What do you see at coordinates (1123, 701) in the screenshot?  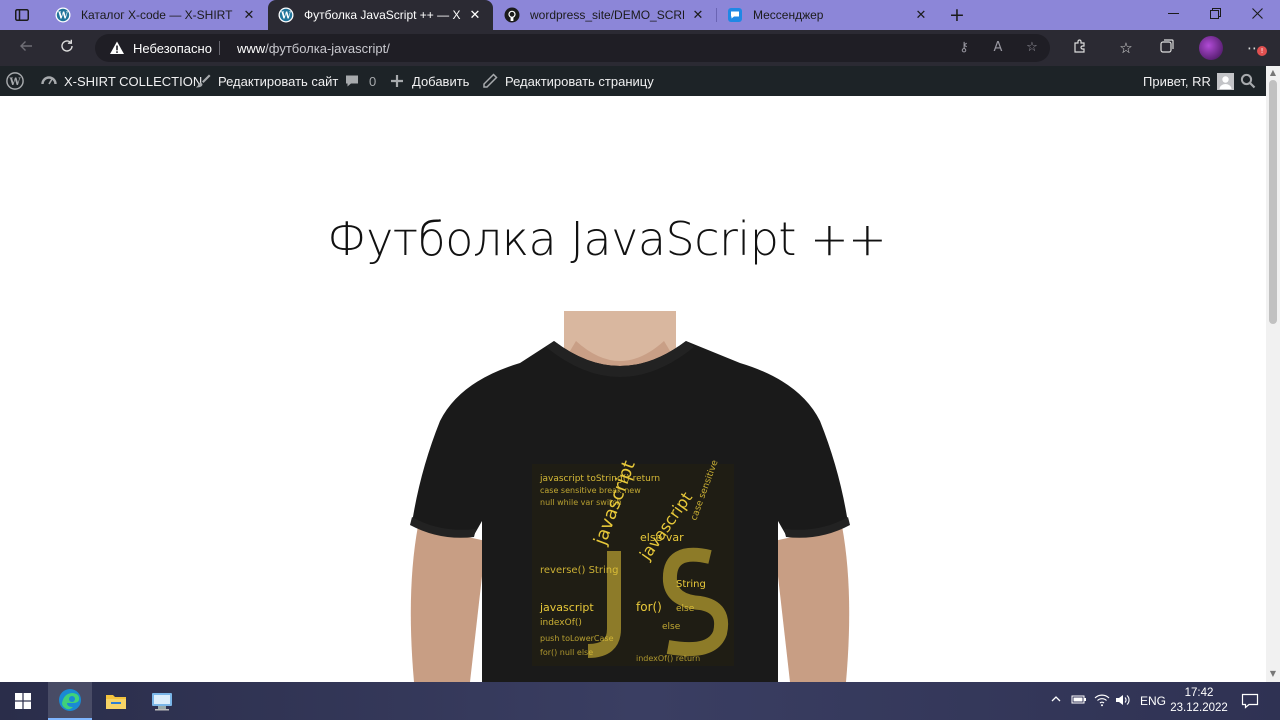 I see `volume-icon` at bounding box center [1123, 701].